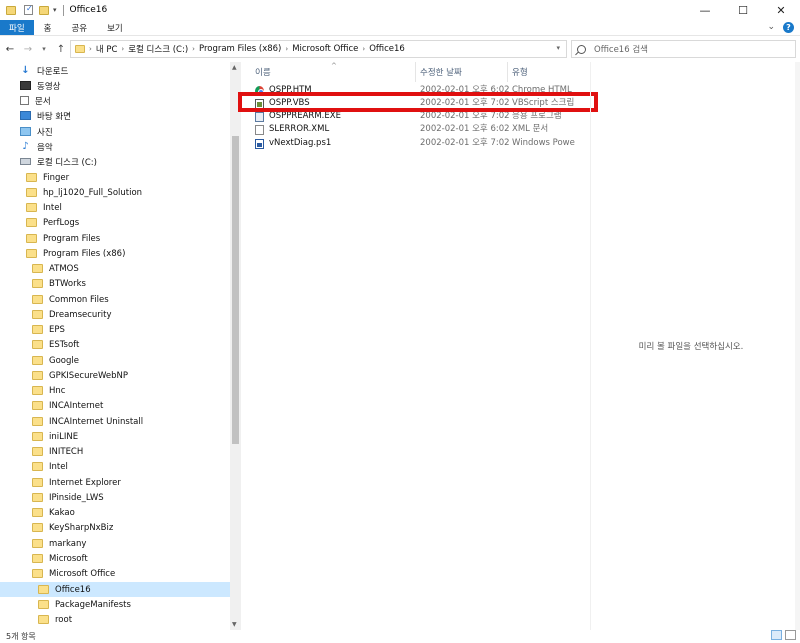 This screenshot has height=643, width=800. I want to click on nav-item: 바탕 화면, so click(45, 115).